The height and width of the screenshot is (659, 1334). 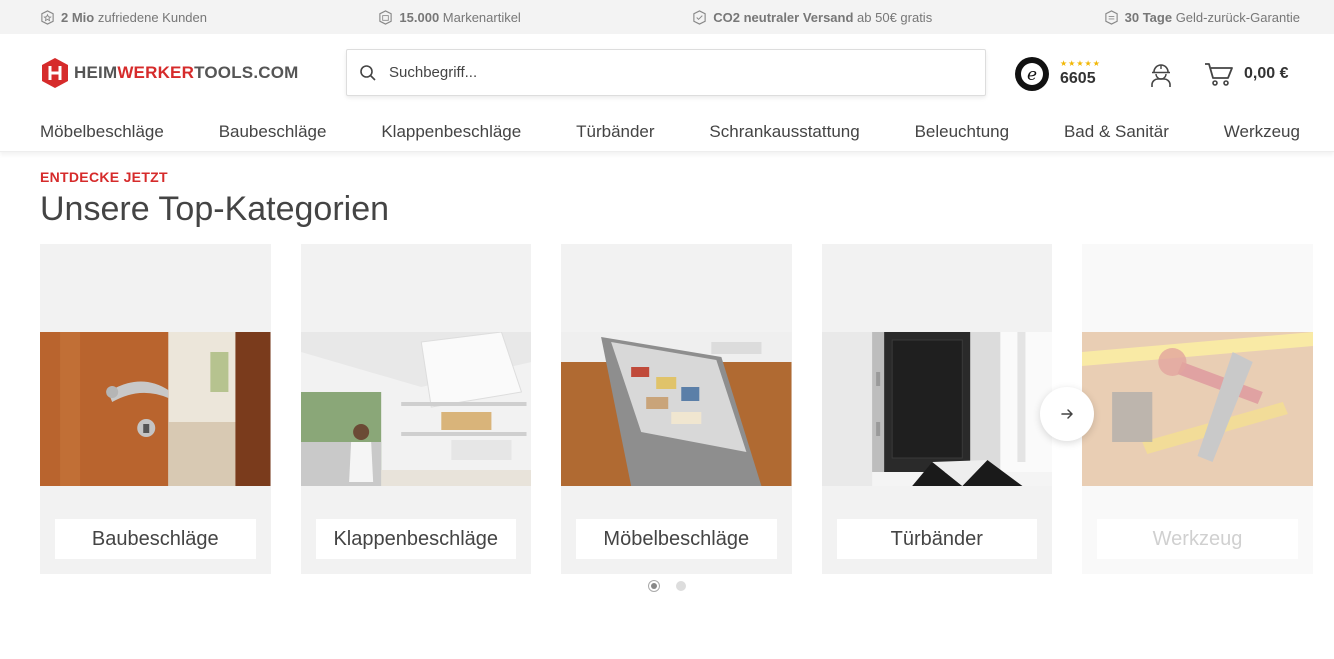 What do you see at coordinates (1080, 63) in the screenshot?
I see `rating-stars: ★★★★★` at bounding box center [1080, 63].